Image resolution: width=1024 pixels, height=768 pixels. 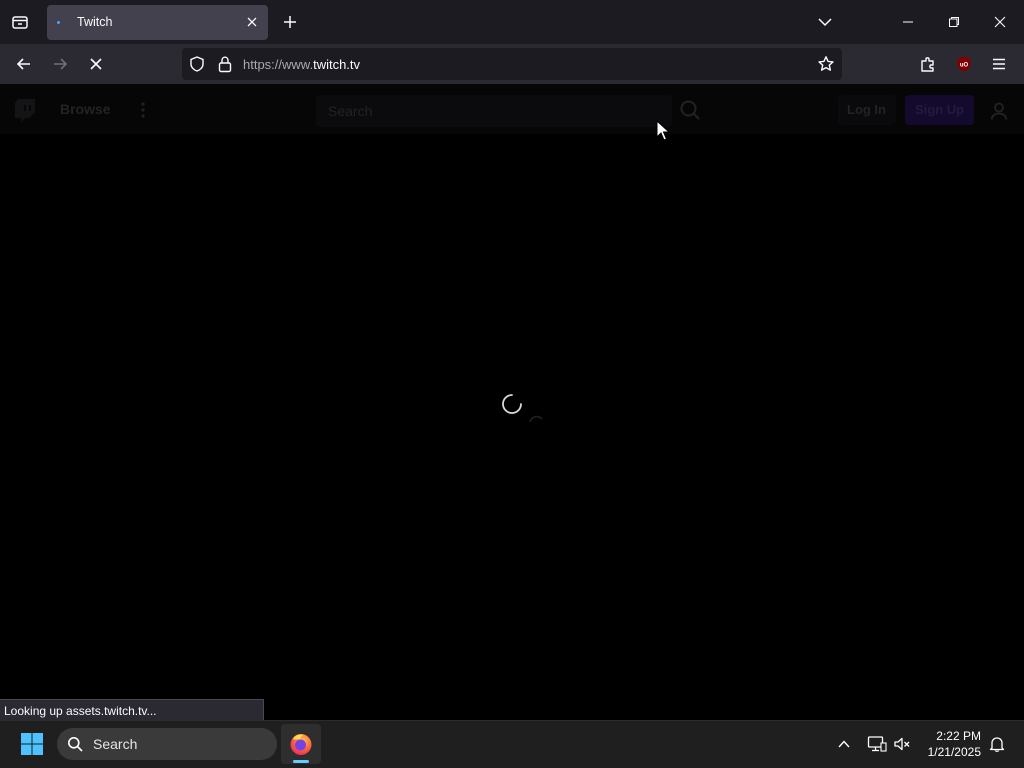 I want to click on hamburger-menu-icon, so click(x=999, y=64).